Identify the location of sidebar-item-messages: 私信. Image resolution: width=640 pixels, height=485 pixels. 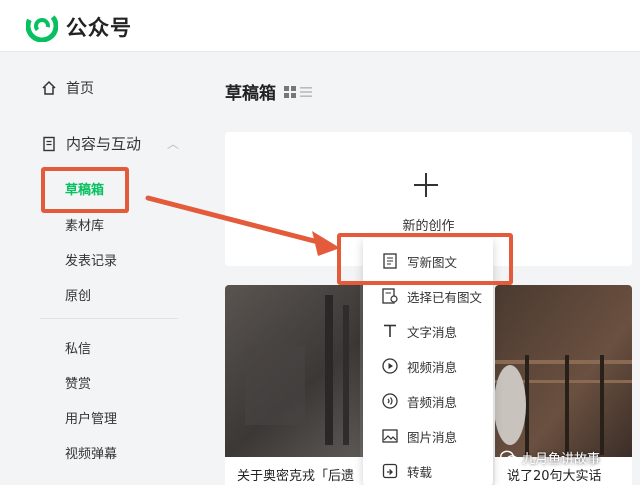
(78, 347).